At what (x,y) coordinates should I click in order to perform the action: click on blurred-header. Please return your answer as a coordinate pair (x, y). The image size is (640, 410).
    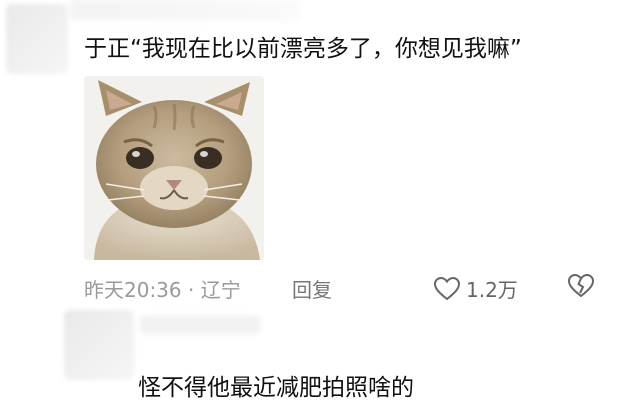
    Looking at the image, I should click on (185, 10).